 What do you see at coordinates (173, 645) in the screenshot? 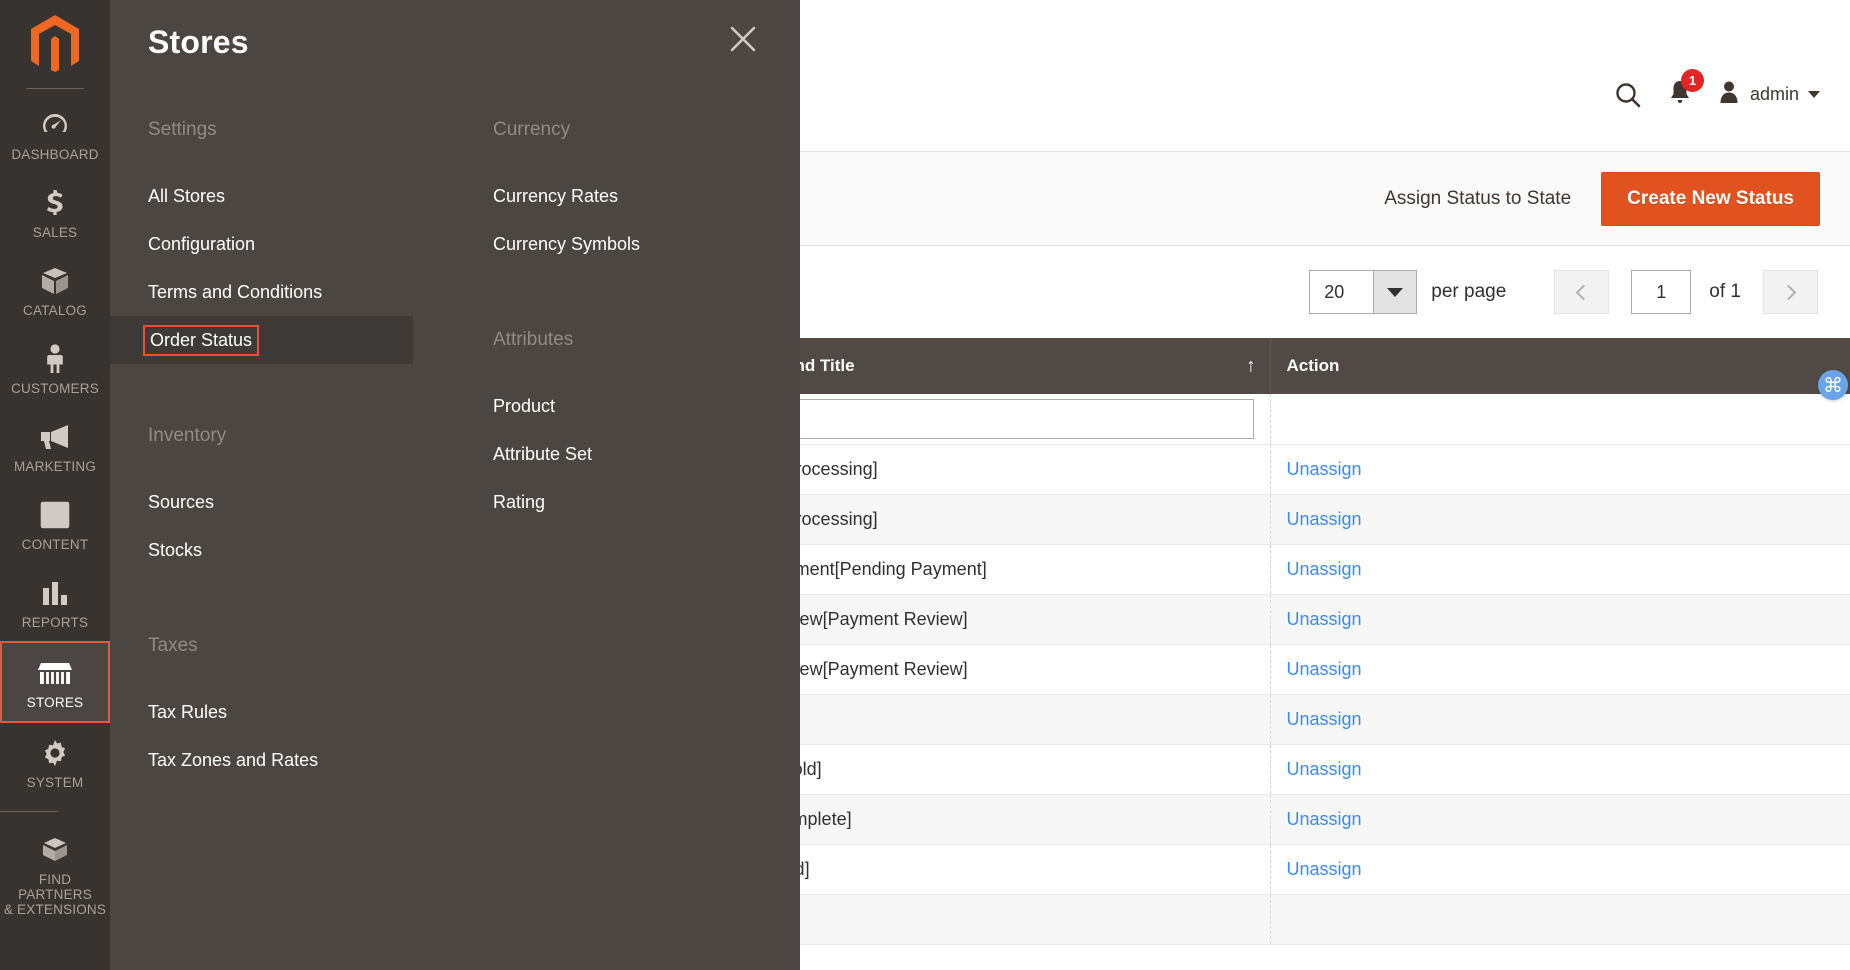
I see `menu-group-title-taxes: Taxes` at bounding box center [173, 645].